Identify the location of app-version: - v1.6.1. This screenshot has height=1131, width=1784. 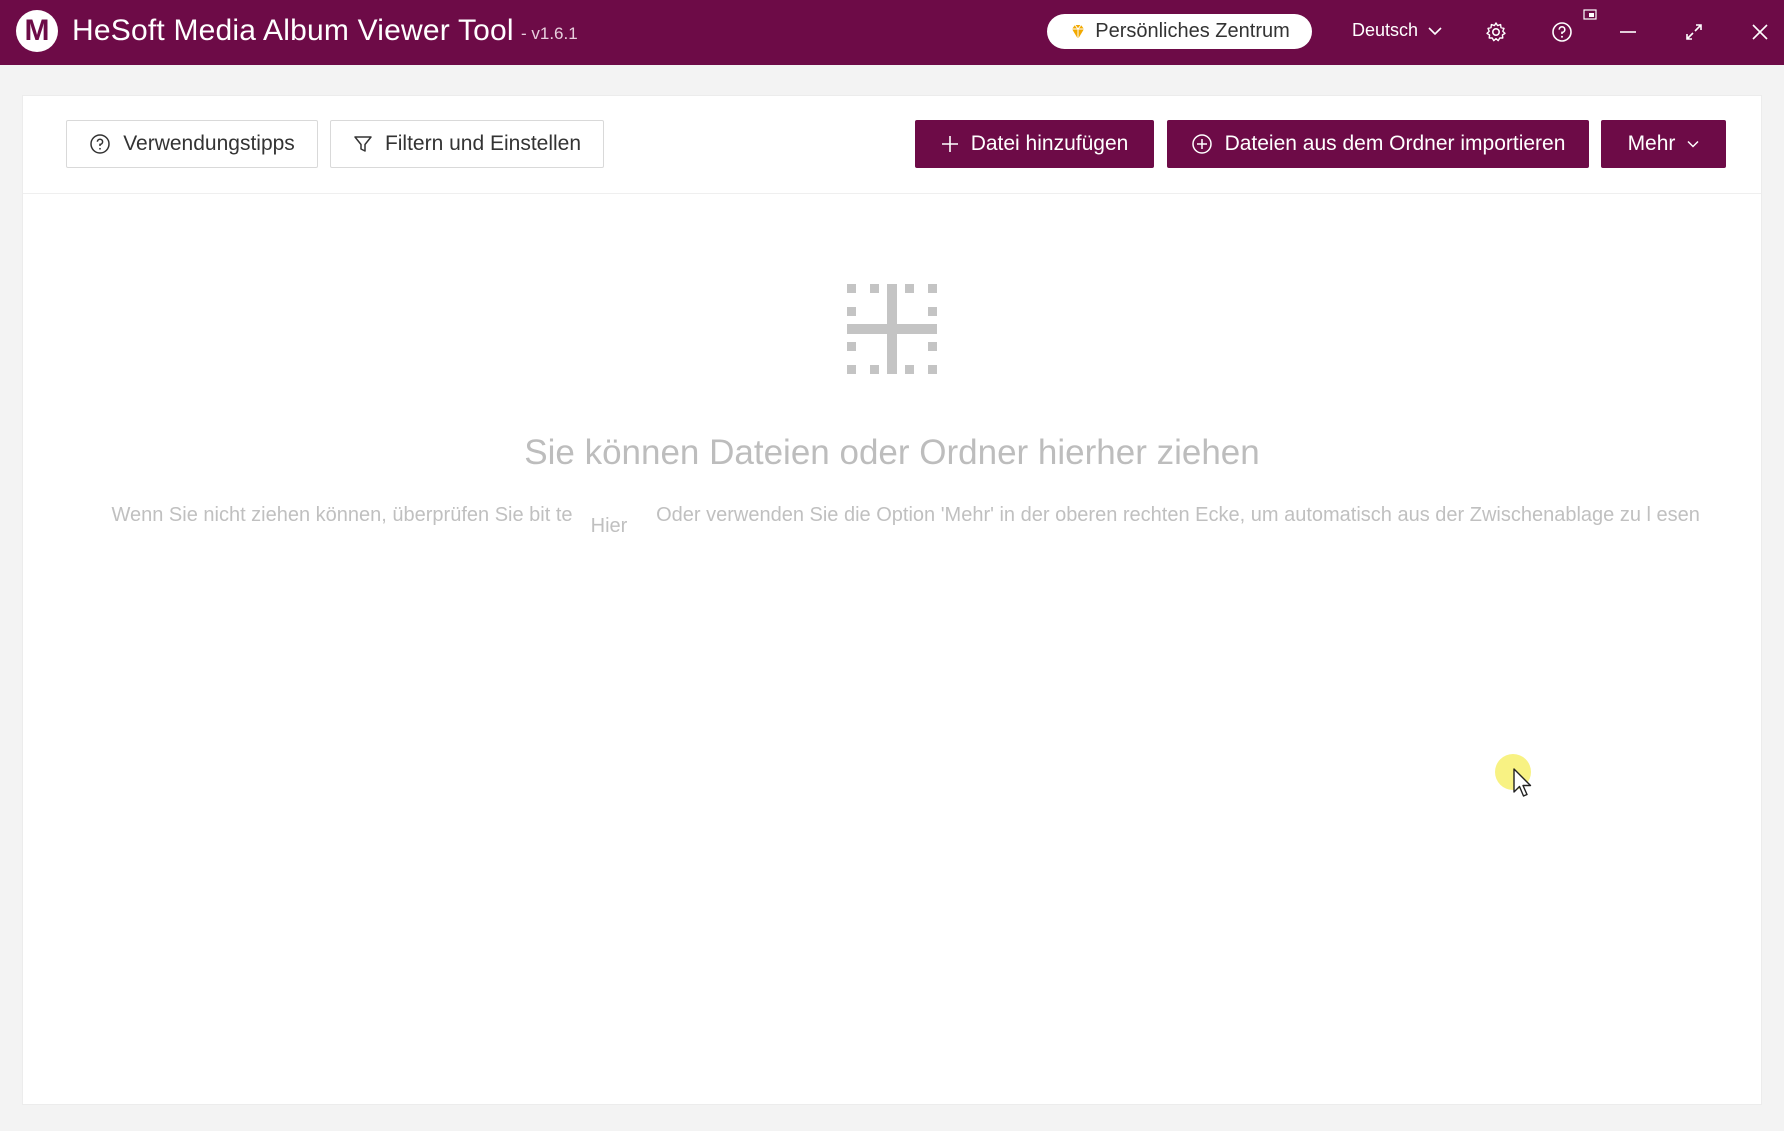
(549, 33).